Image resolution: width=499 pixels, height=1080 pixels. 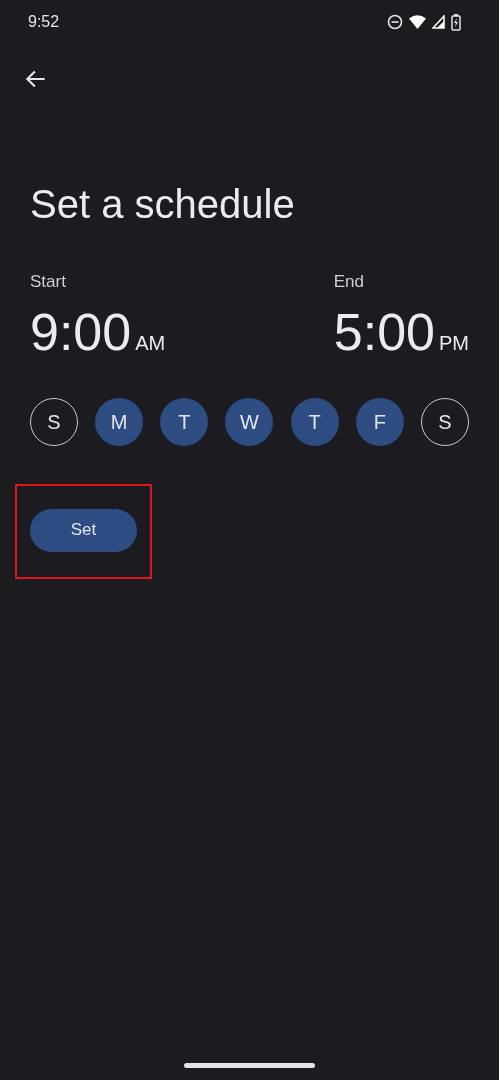 I want to click on time-period: PM, so click(x=454, y=343).